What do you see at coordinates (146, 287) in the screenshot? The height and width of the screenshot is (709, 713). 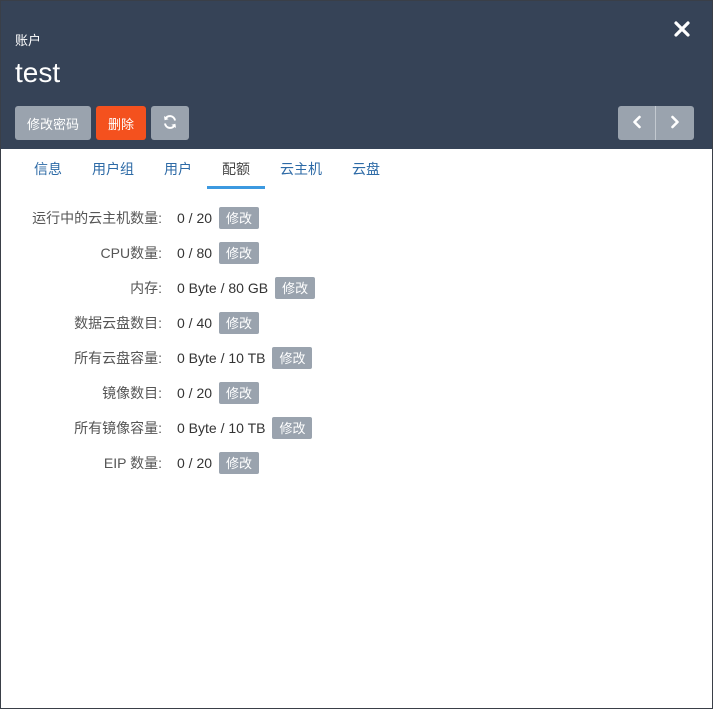 I see `quota-label: 内存:` at bounding box center [146, 287].